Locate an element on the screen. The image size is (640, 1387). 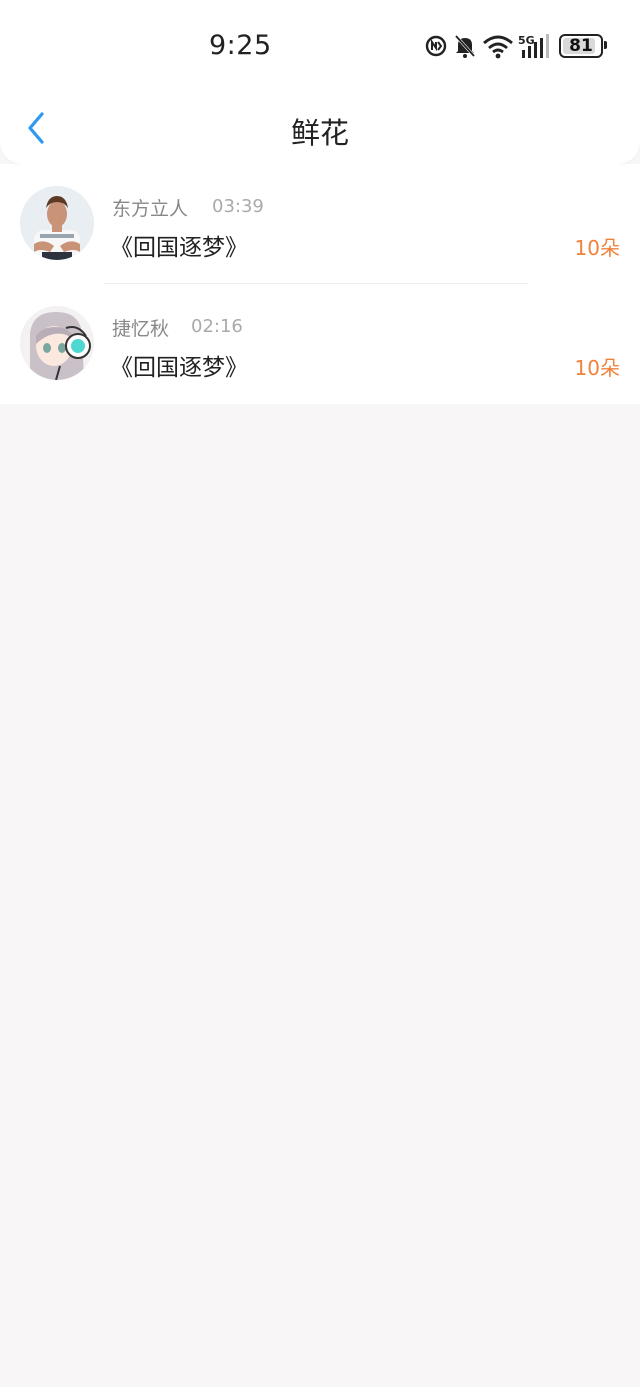
nav-bar: 鲜花 is located at coordinates (320, 128).